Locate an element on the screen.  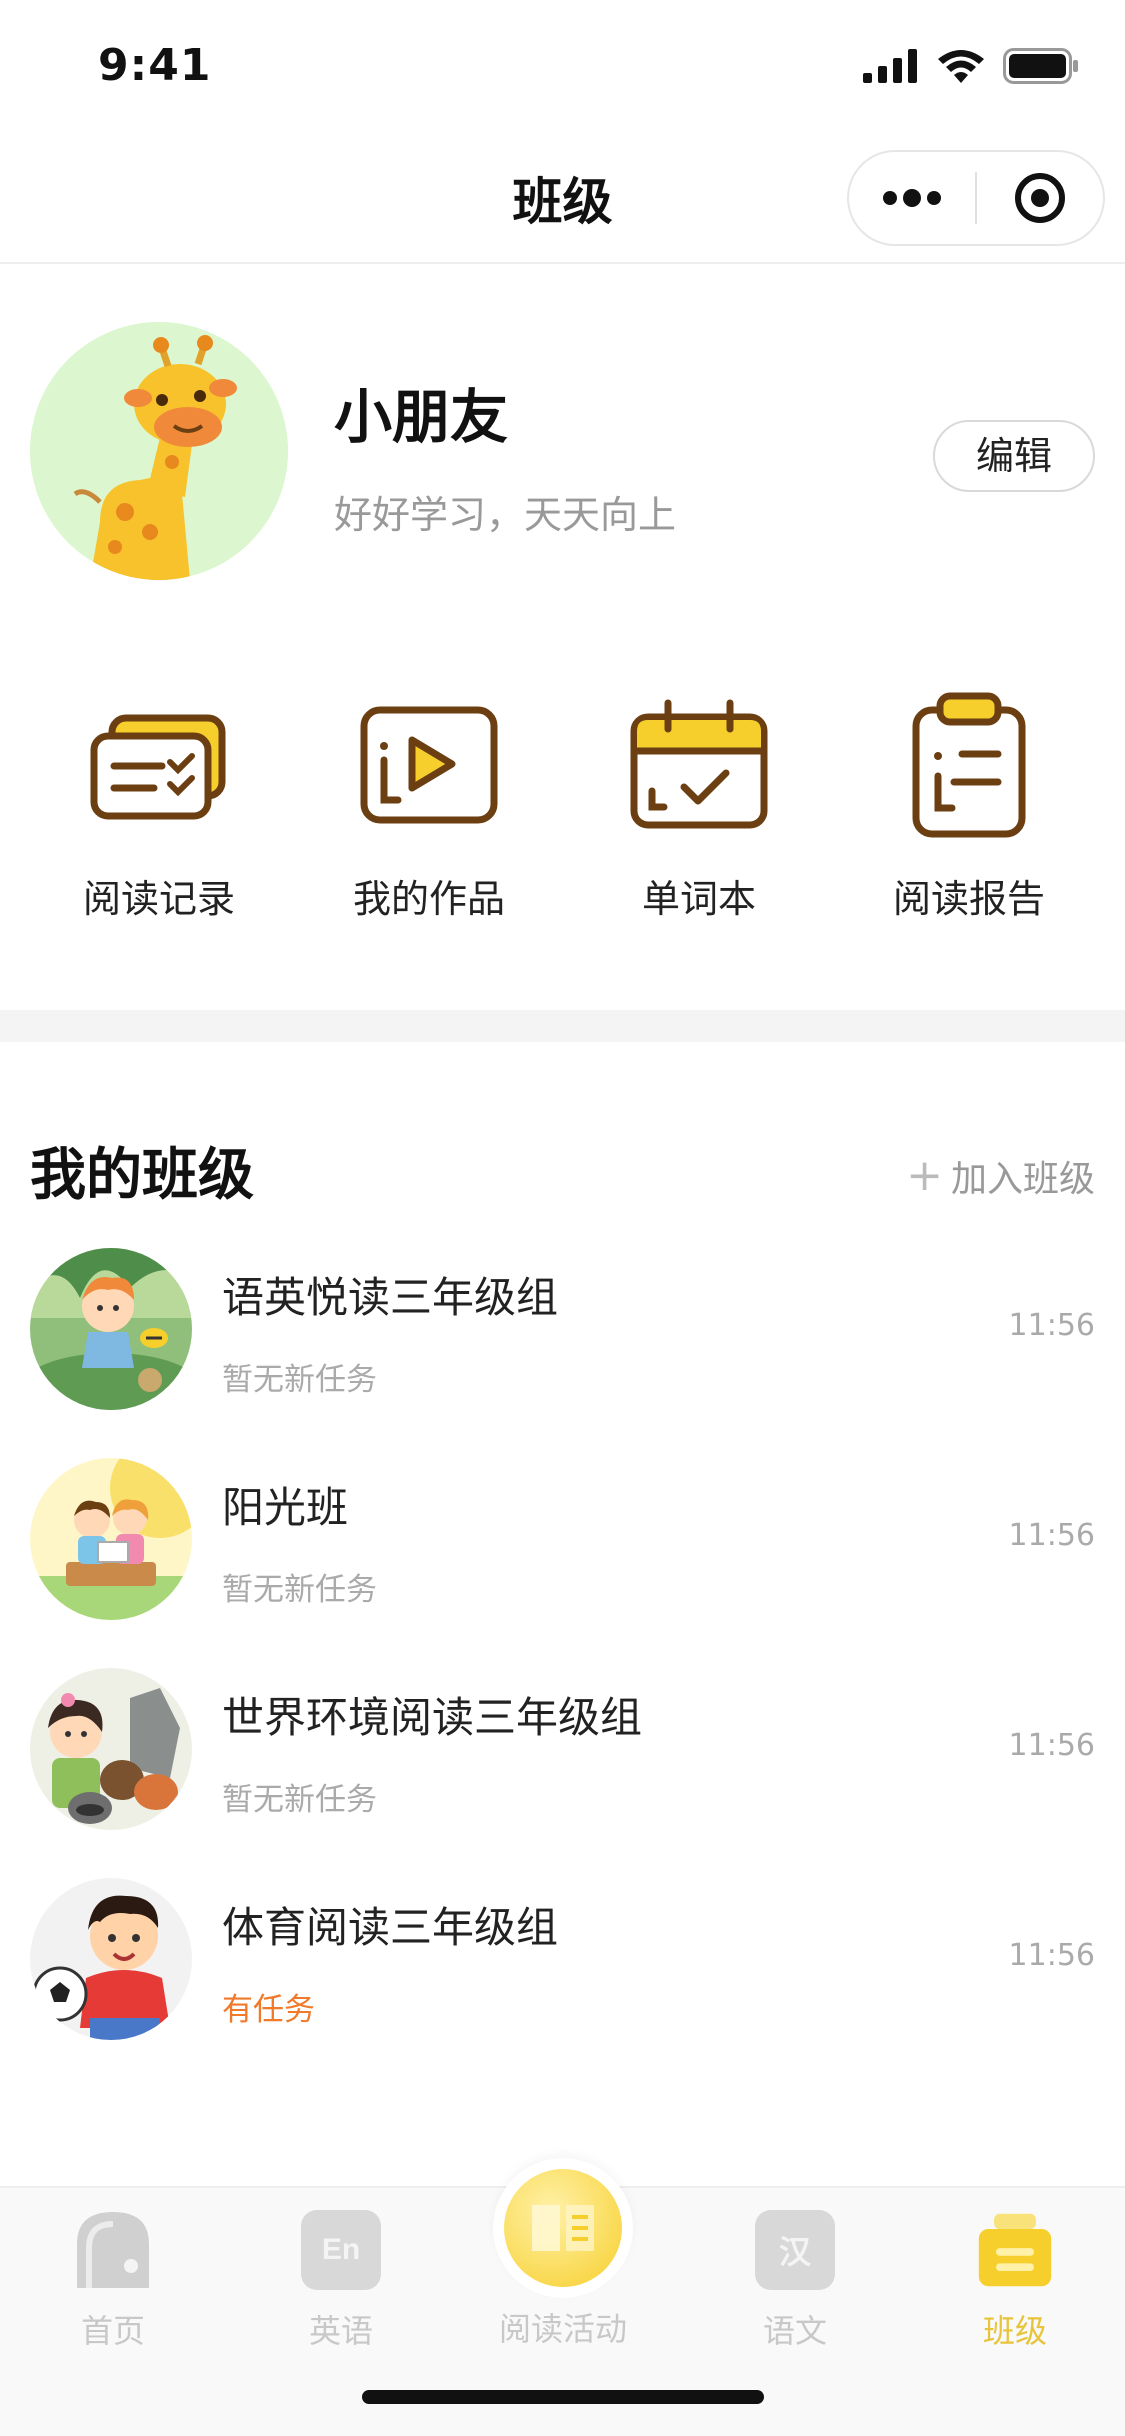
reading-activity-icon is located at coordinates (563, 2228).